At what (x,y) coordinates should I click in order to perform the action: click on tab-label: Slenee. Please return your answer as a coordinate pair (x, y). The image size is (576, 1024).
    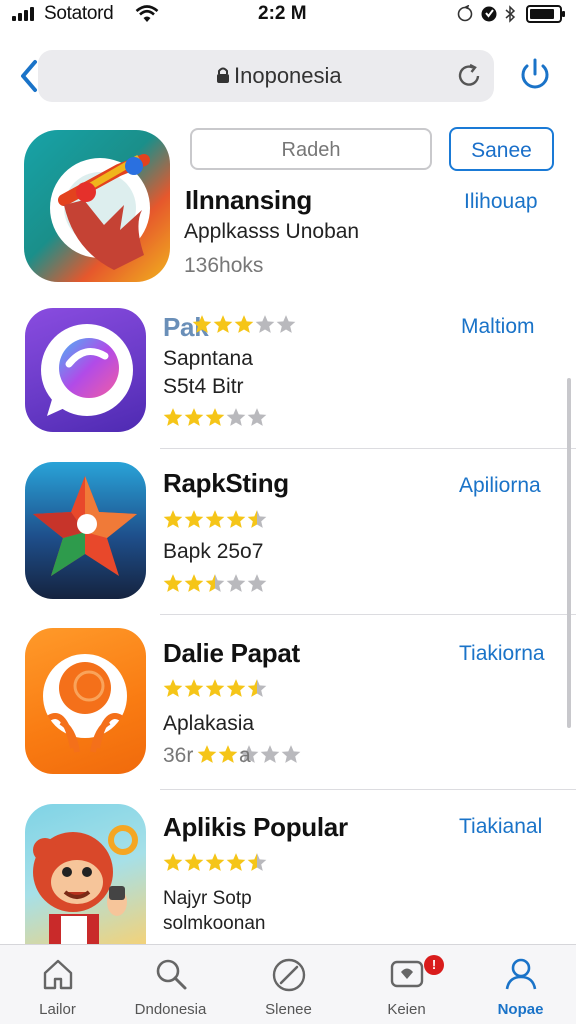
    Looking at the image, I should click on (288, 1009).